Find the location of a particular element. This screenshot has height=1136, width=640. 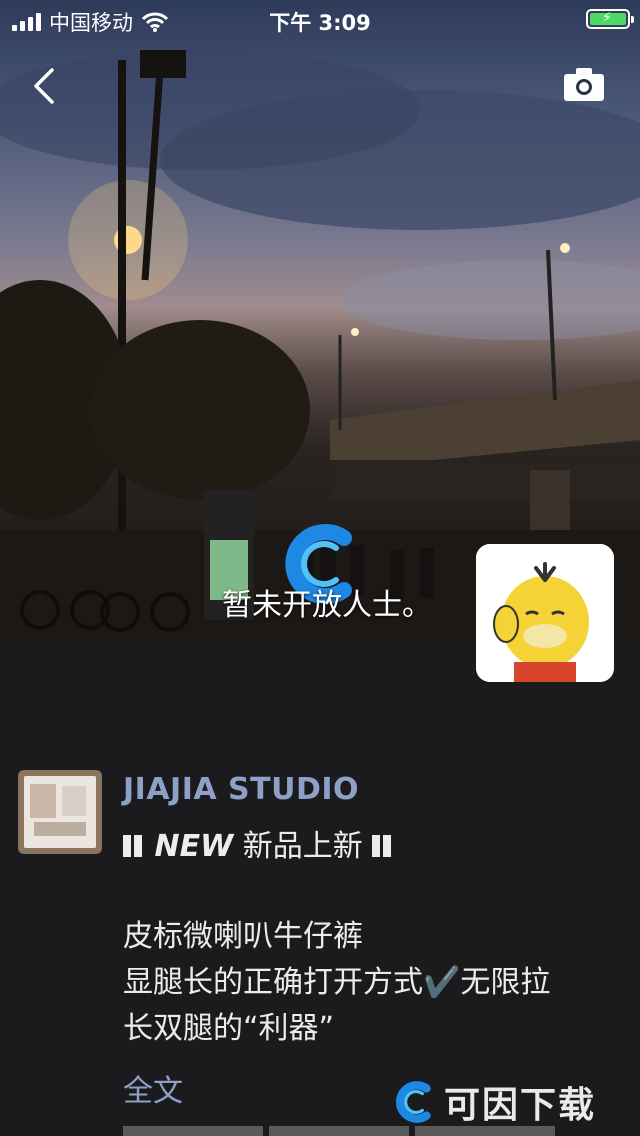

duck-avatar-icon is located at coordinates (545, 613).